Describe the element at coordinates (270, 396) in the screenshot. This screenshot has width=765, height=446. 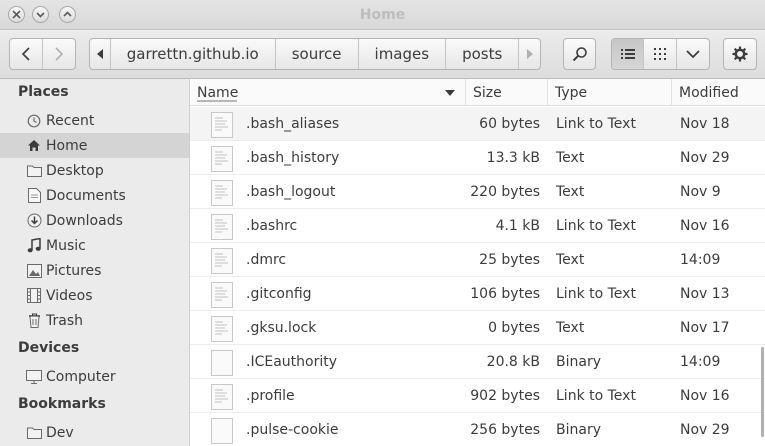
I see `file-name: .profile` at that location.